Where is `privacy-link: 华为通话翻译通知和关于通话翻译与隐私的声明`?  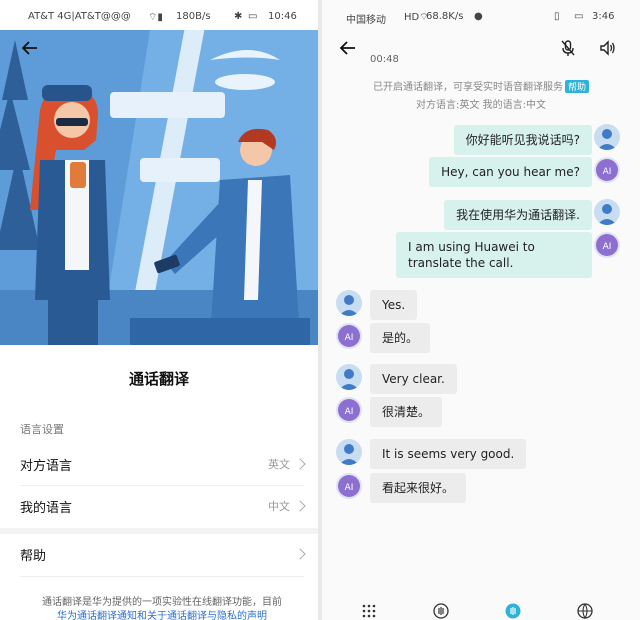
privacy-link: 华为通话翻译通知和关于通话翻译与隐私的声明 is located at coordinates (162, 615).